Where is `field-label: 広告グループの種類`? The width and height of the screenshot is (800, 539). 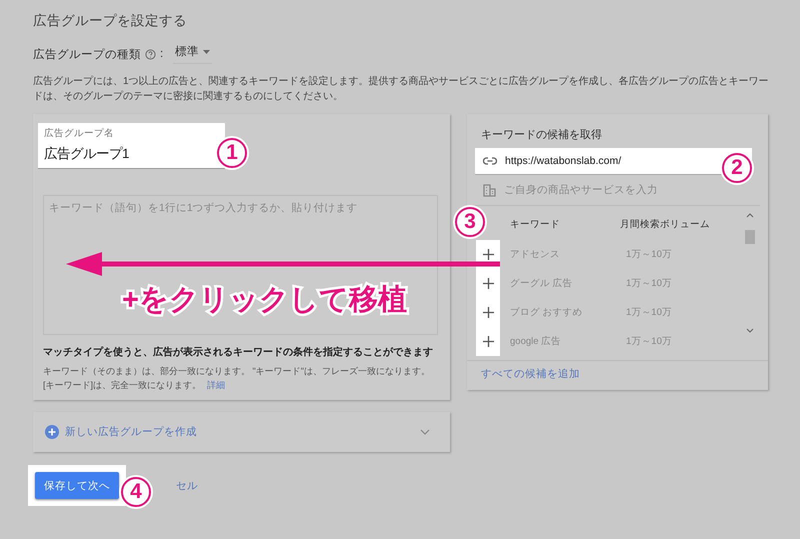
field-label: 広告グループの種類 is located at coordinates (87, 54).